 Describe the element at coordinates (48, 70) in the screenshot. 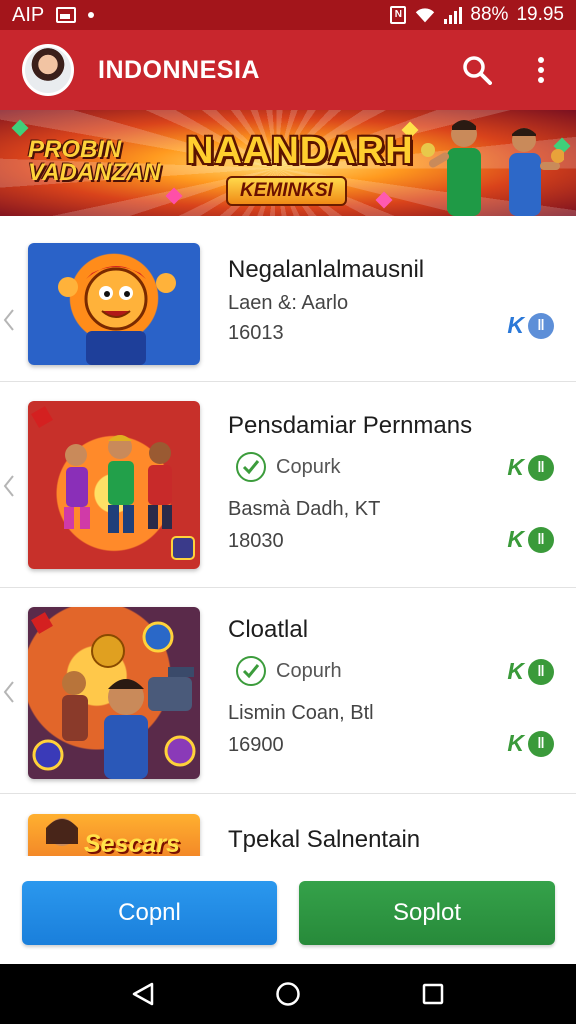

I see `avatar` at that location.